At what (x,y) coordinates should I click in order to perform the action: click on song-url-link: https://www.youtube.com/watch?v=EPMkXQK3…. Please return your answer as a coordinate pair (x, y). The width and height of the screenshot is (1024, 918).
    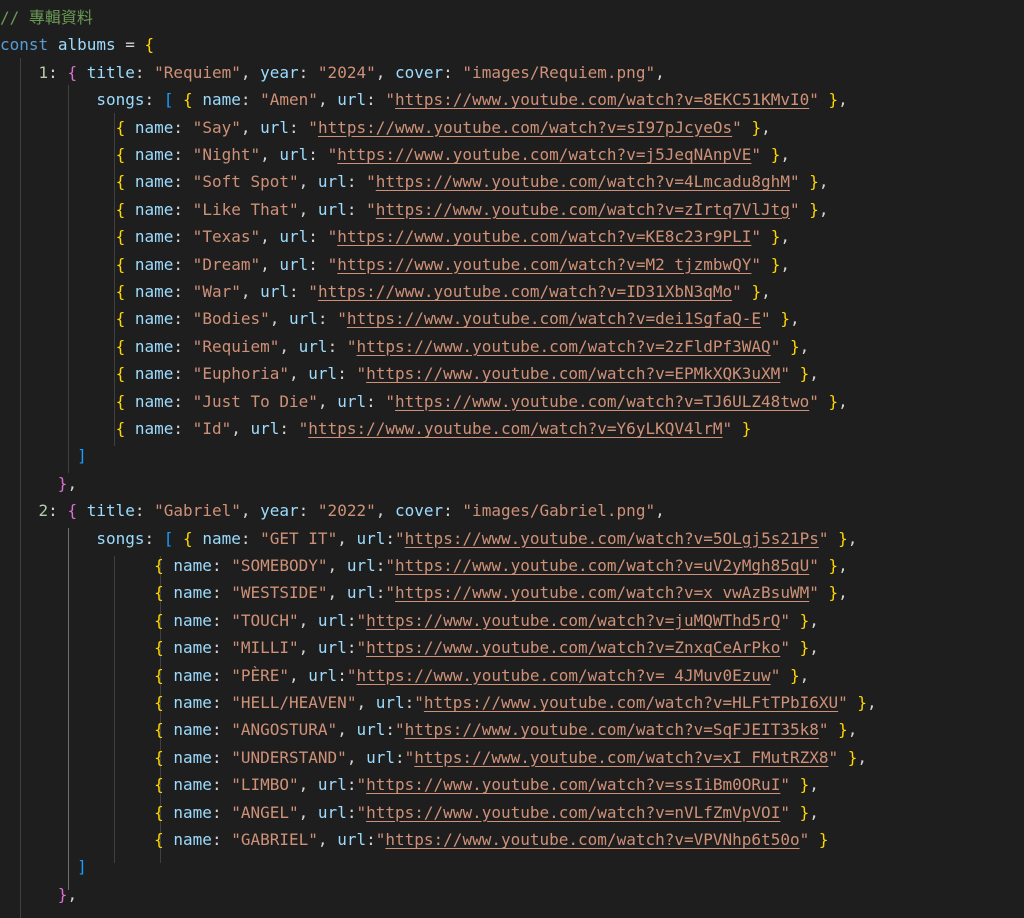
    Looking at the image, I should click on (573, 373).